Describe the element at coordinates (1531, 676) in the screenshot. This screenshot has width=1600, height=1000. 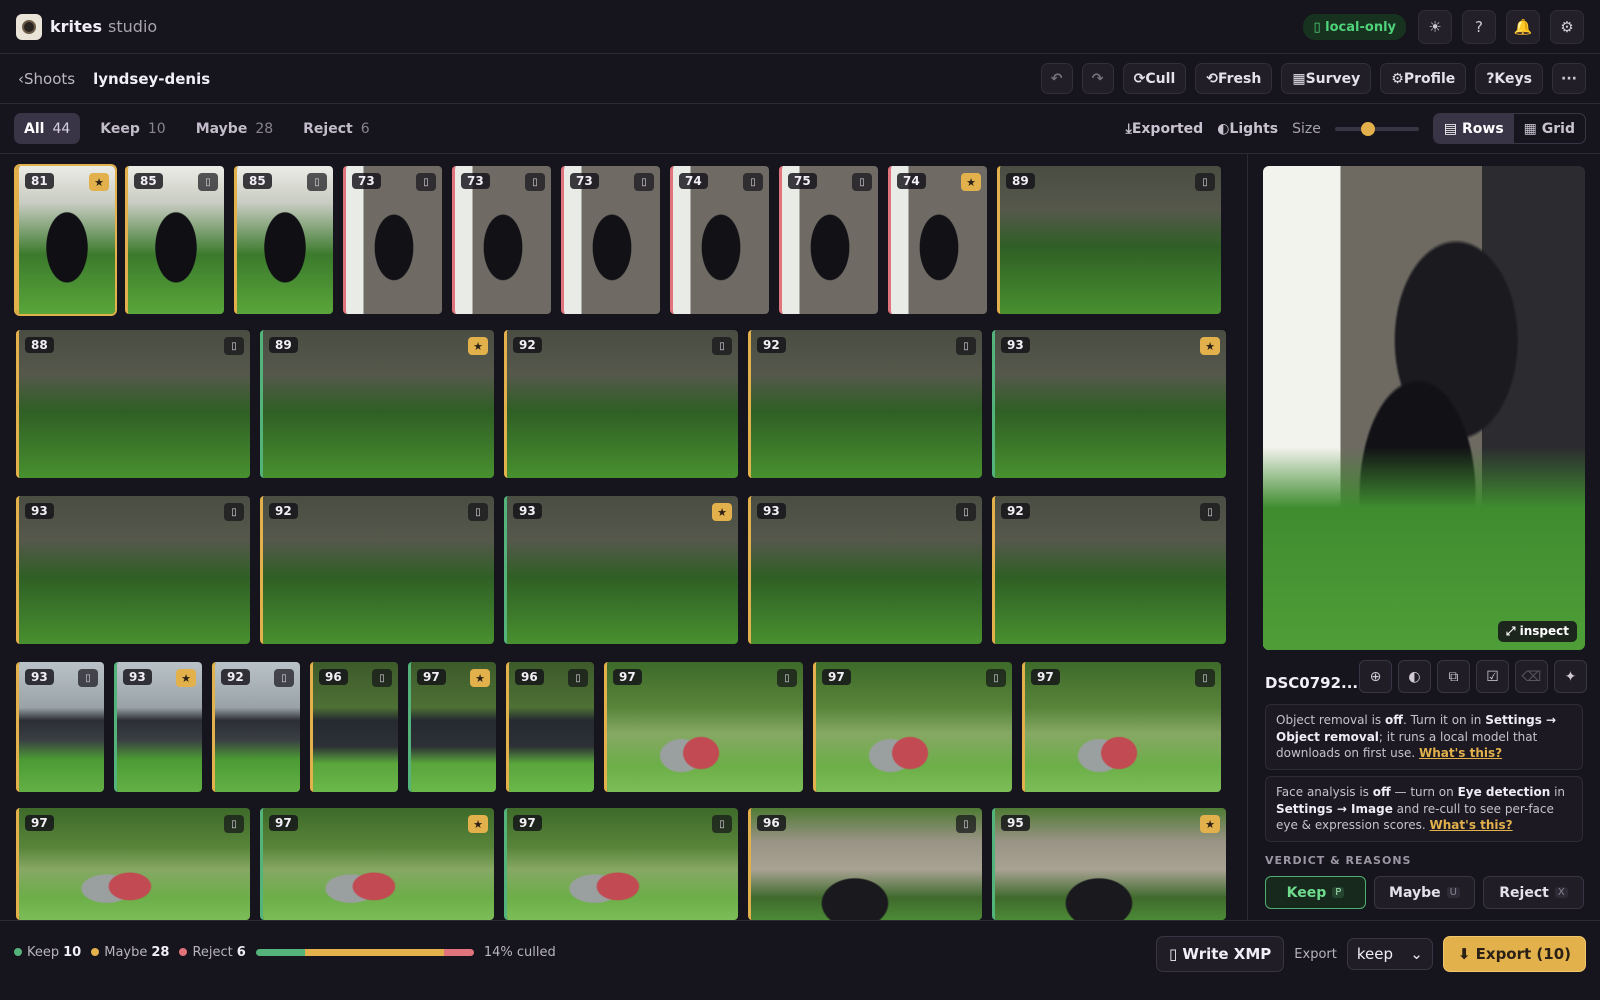
I see `eraser-button: ⌫` at that location.